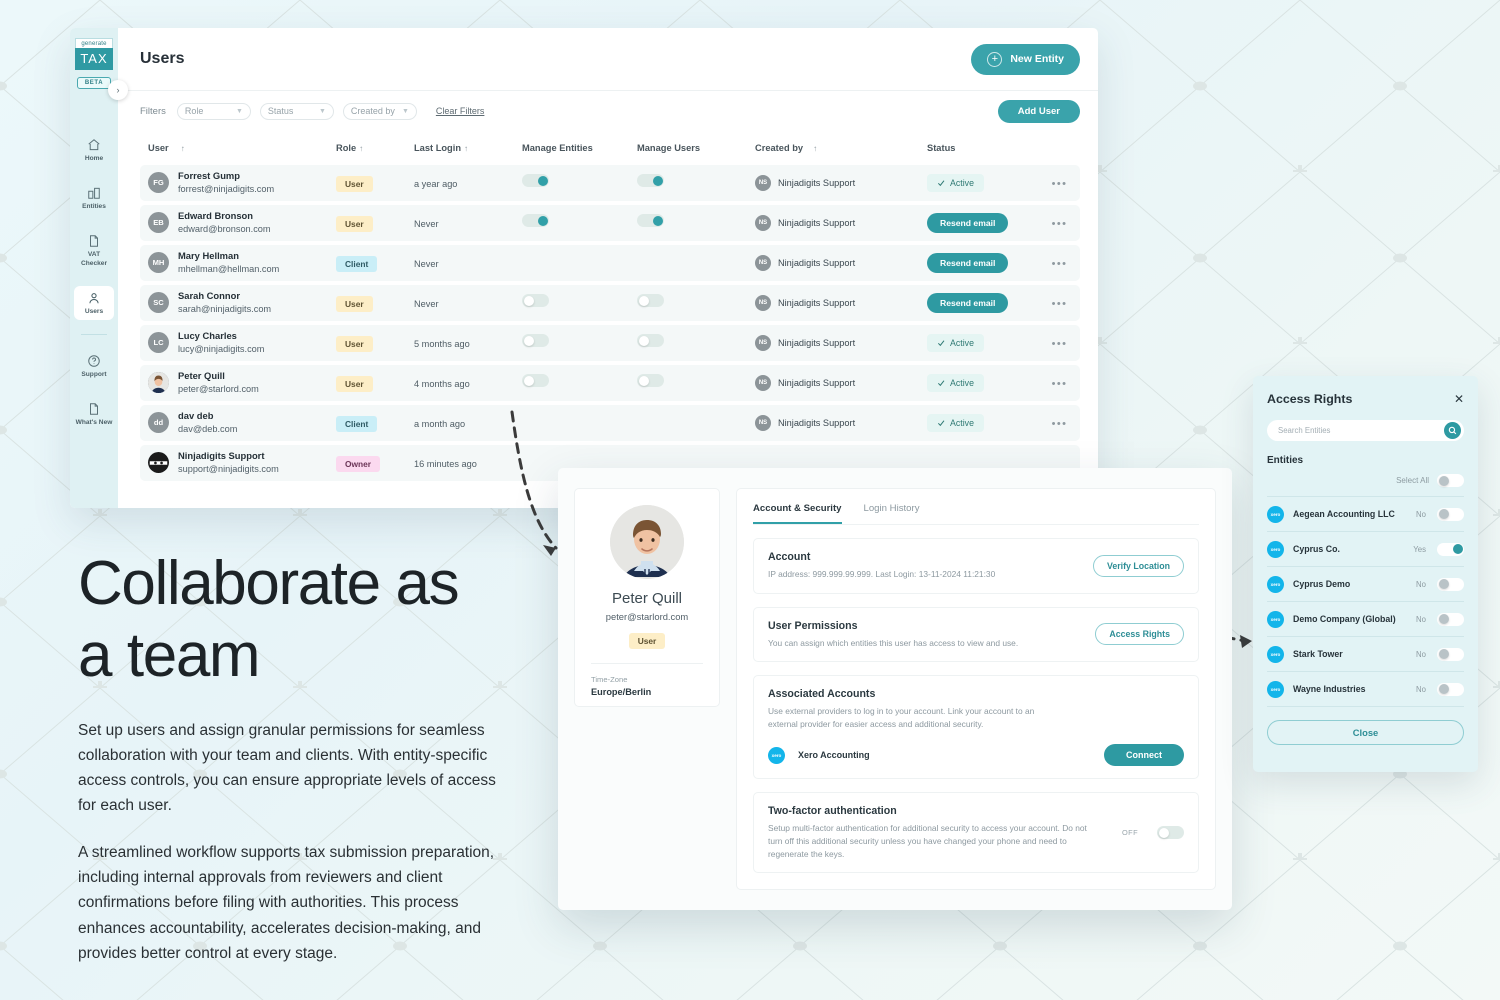 Image resolution: width=1500 pixels, height=1000 pixels. I want to click on filter-select-created-by: Created by ▼, so click(379, 111).